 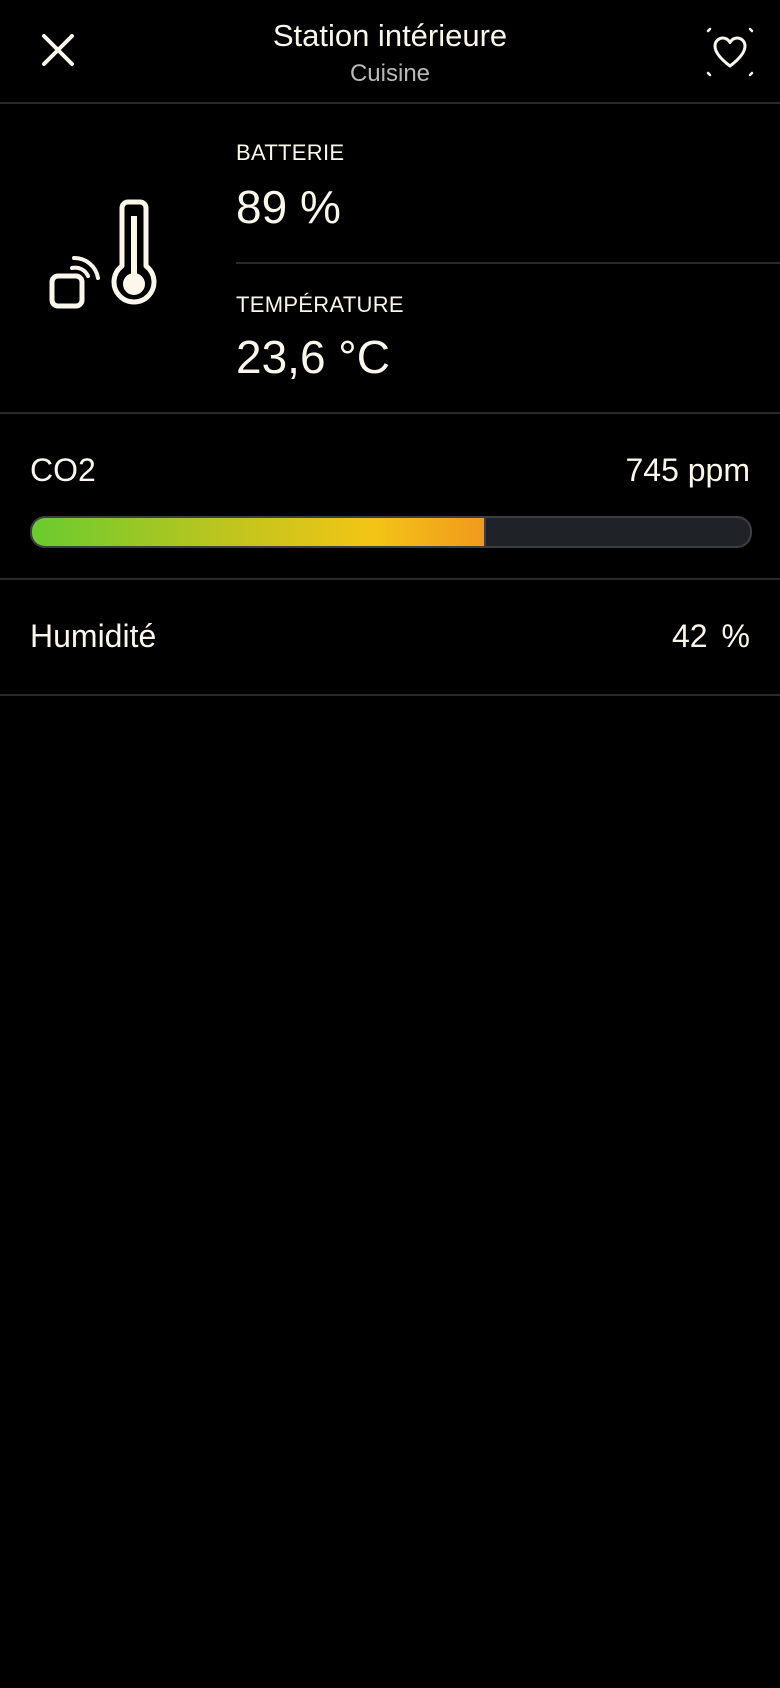 I want to click on humidity-value-group: 42%, so click(x=711, y=636).